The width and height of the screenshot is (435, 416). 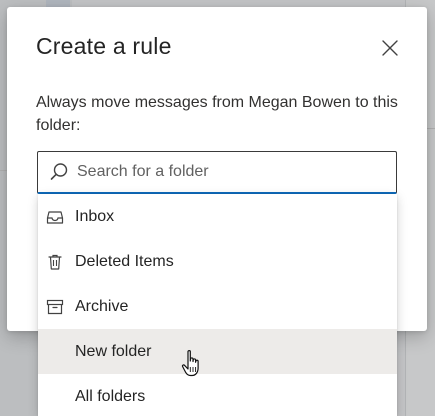 I want to click on close-icon, so click(x=390, y=48).